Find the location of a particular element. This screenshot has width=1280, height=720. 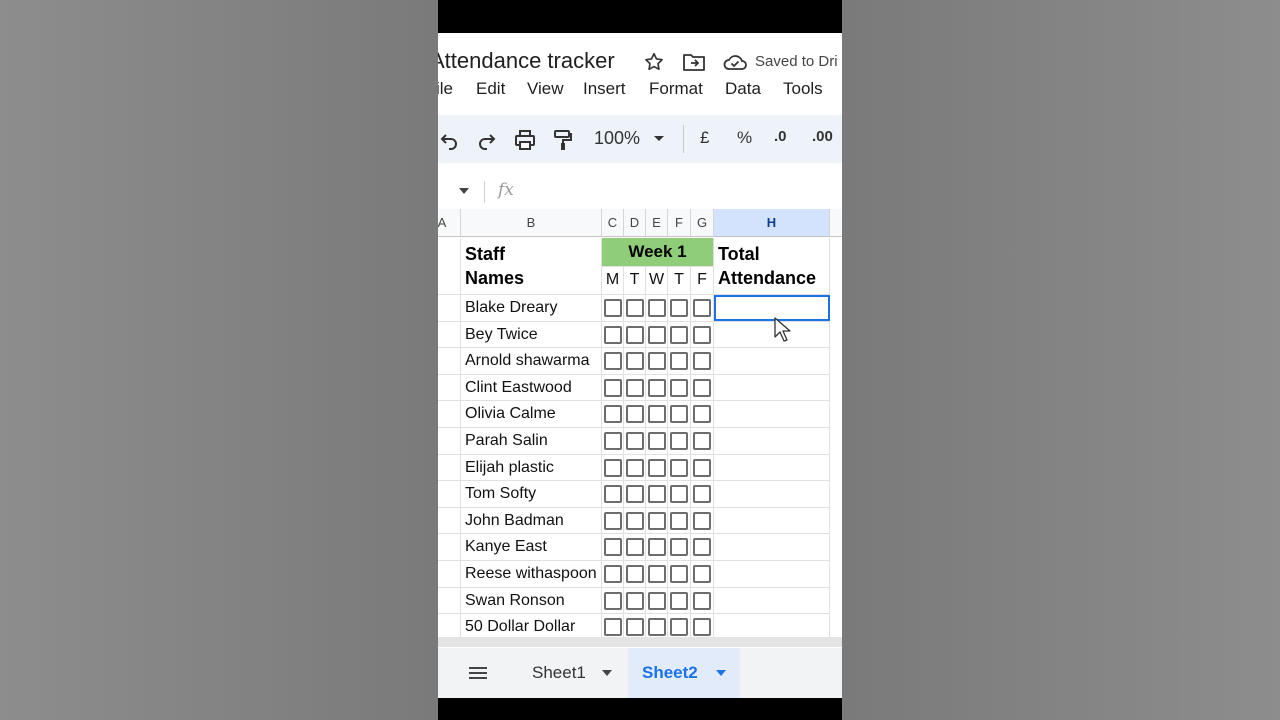

tab-sheet1-menu-icon is located at coordinates (607, 673).